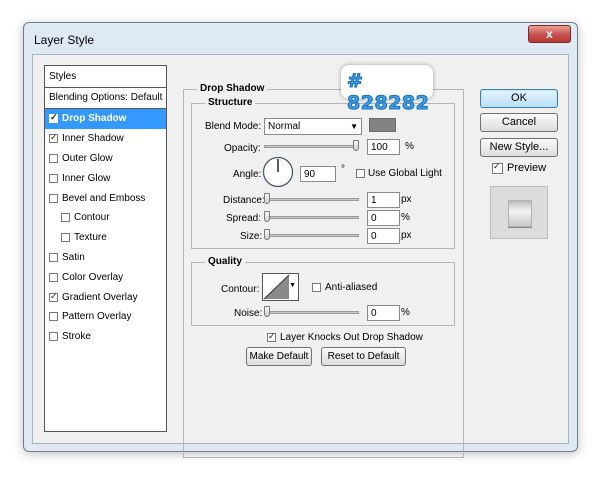 The height and width of the screenshot is (477, 600). Describe the element at coordinates (267, 234) in the screenshot. I see `size-slider-thumb` at that location.